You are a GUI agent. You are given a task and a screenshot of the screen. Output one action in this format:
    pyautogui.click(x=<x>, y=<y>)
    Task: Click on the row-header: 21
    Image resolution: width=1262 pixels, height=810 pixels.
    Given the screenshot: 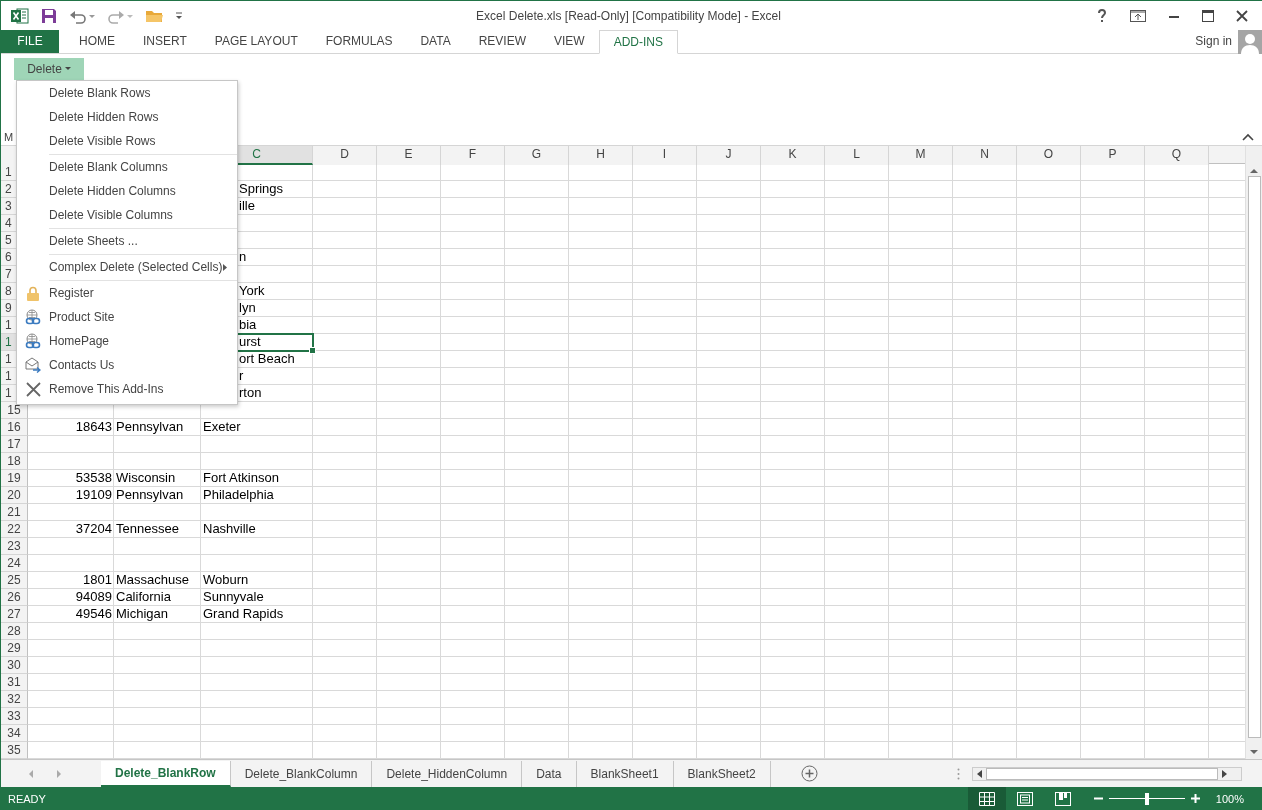 What is the action you would take?
    pyautogui.click(x=14, y=512)
    